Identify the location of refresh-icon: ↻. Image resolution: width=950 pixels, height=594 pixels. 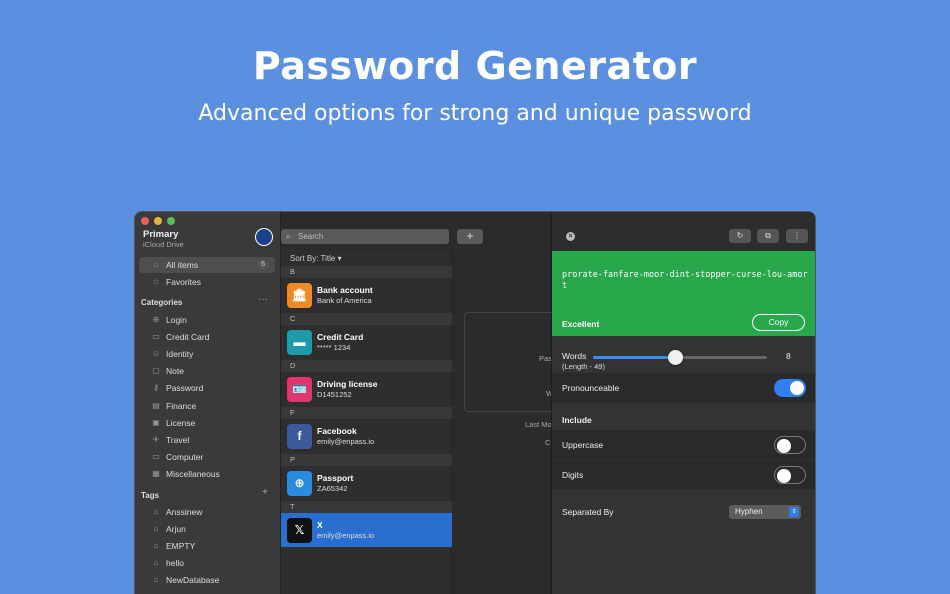
(740, 235).